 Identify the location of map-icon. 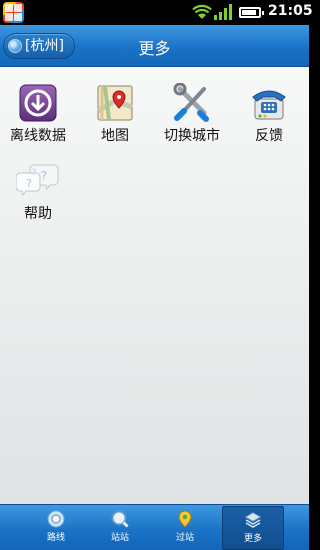
(114, 103).